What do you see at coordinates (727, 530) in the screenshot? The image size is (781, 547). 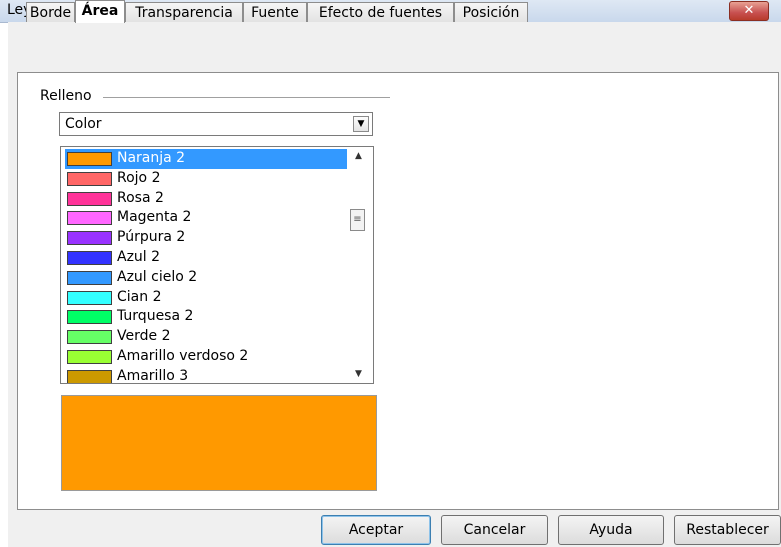 I see `reset-button: Restablecer` at bounding box center [727, 530].